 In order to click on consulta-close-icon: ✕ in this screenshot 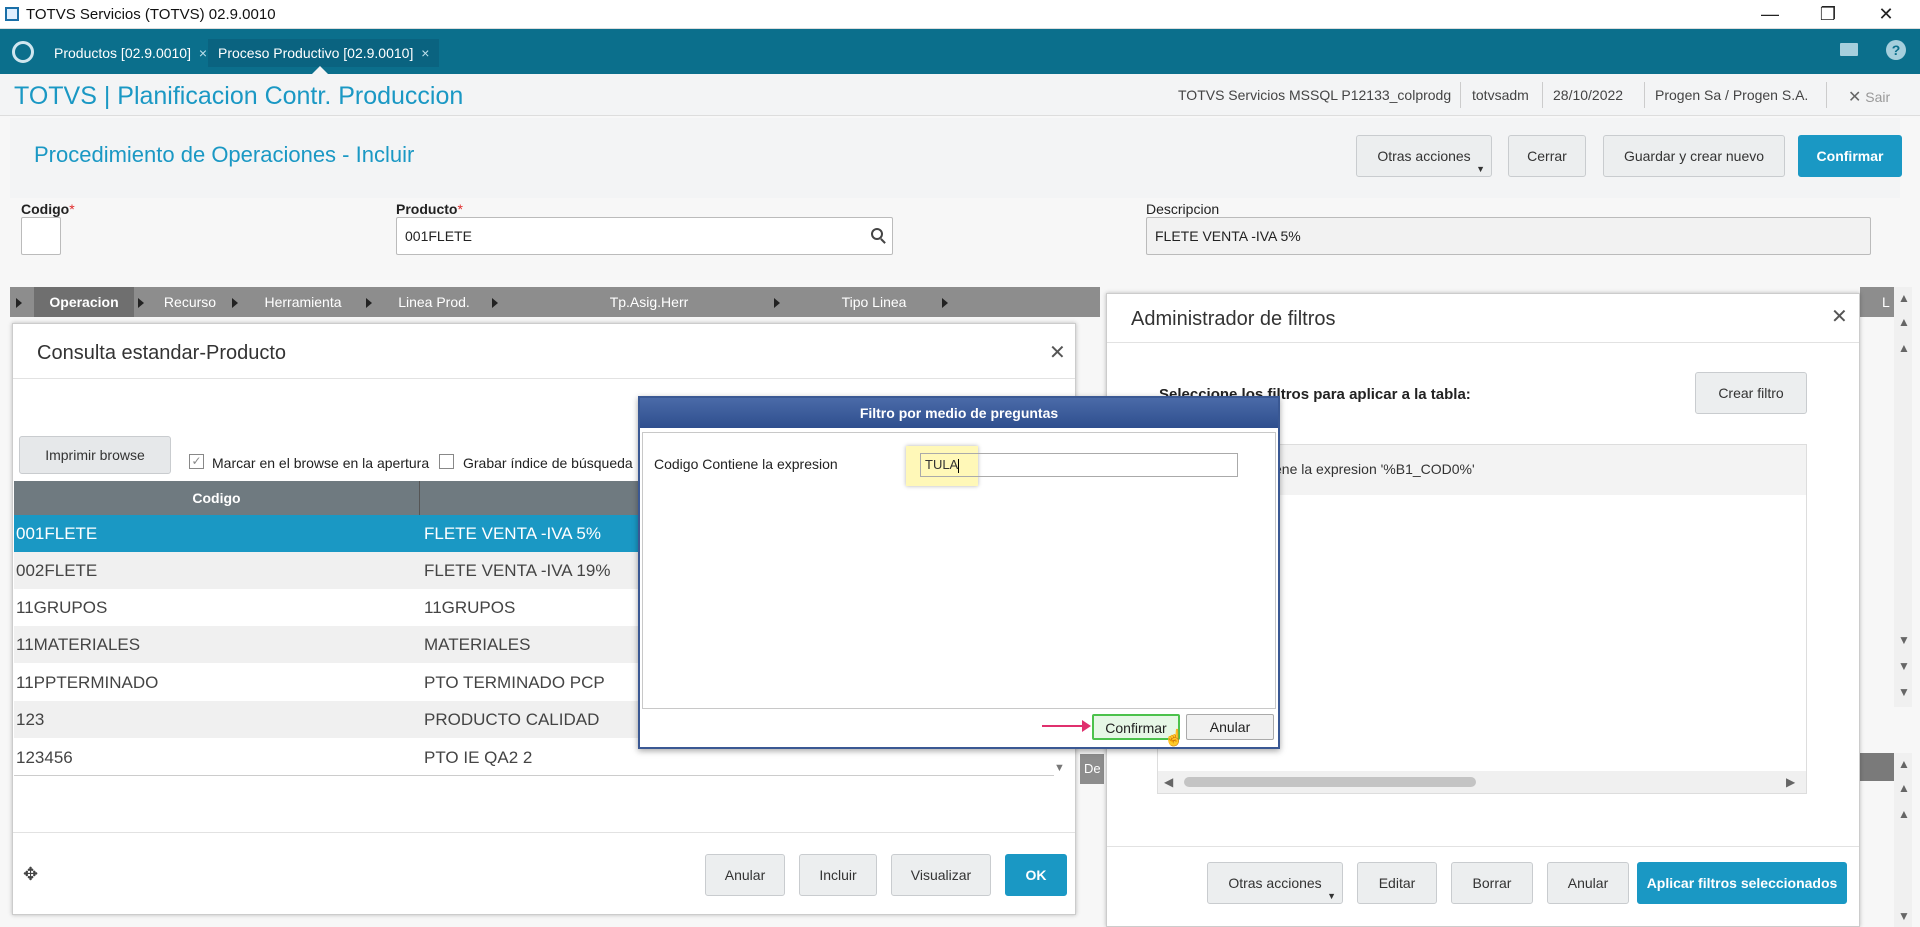, I will do `click(1057, 352)`.